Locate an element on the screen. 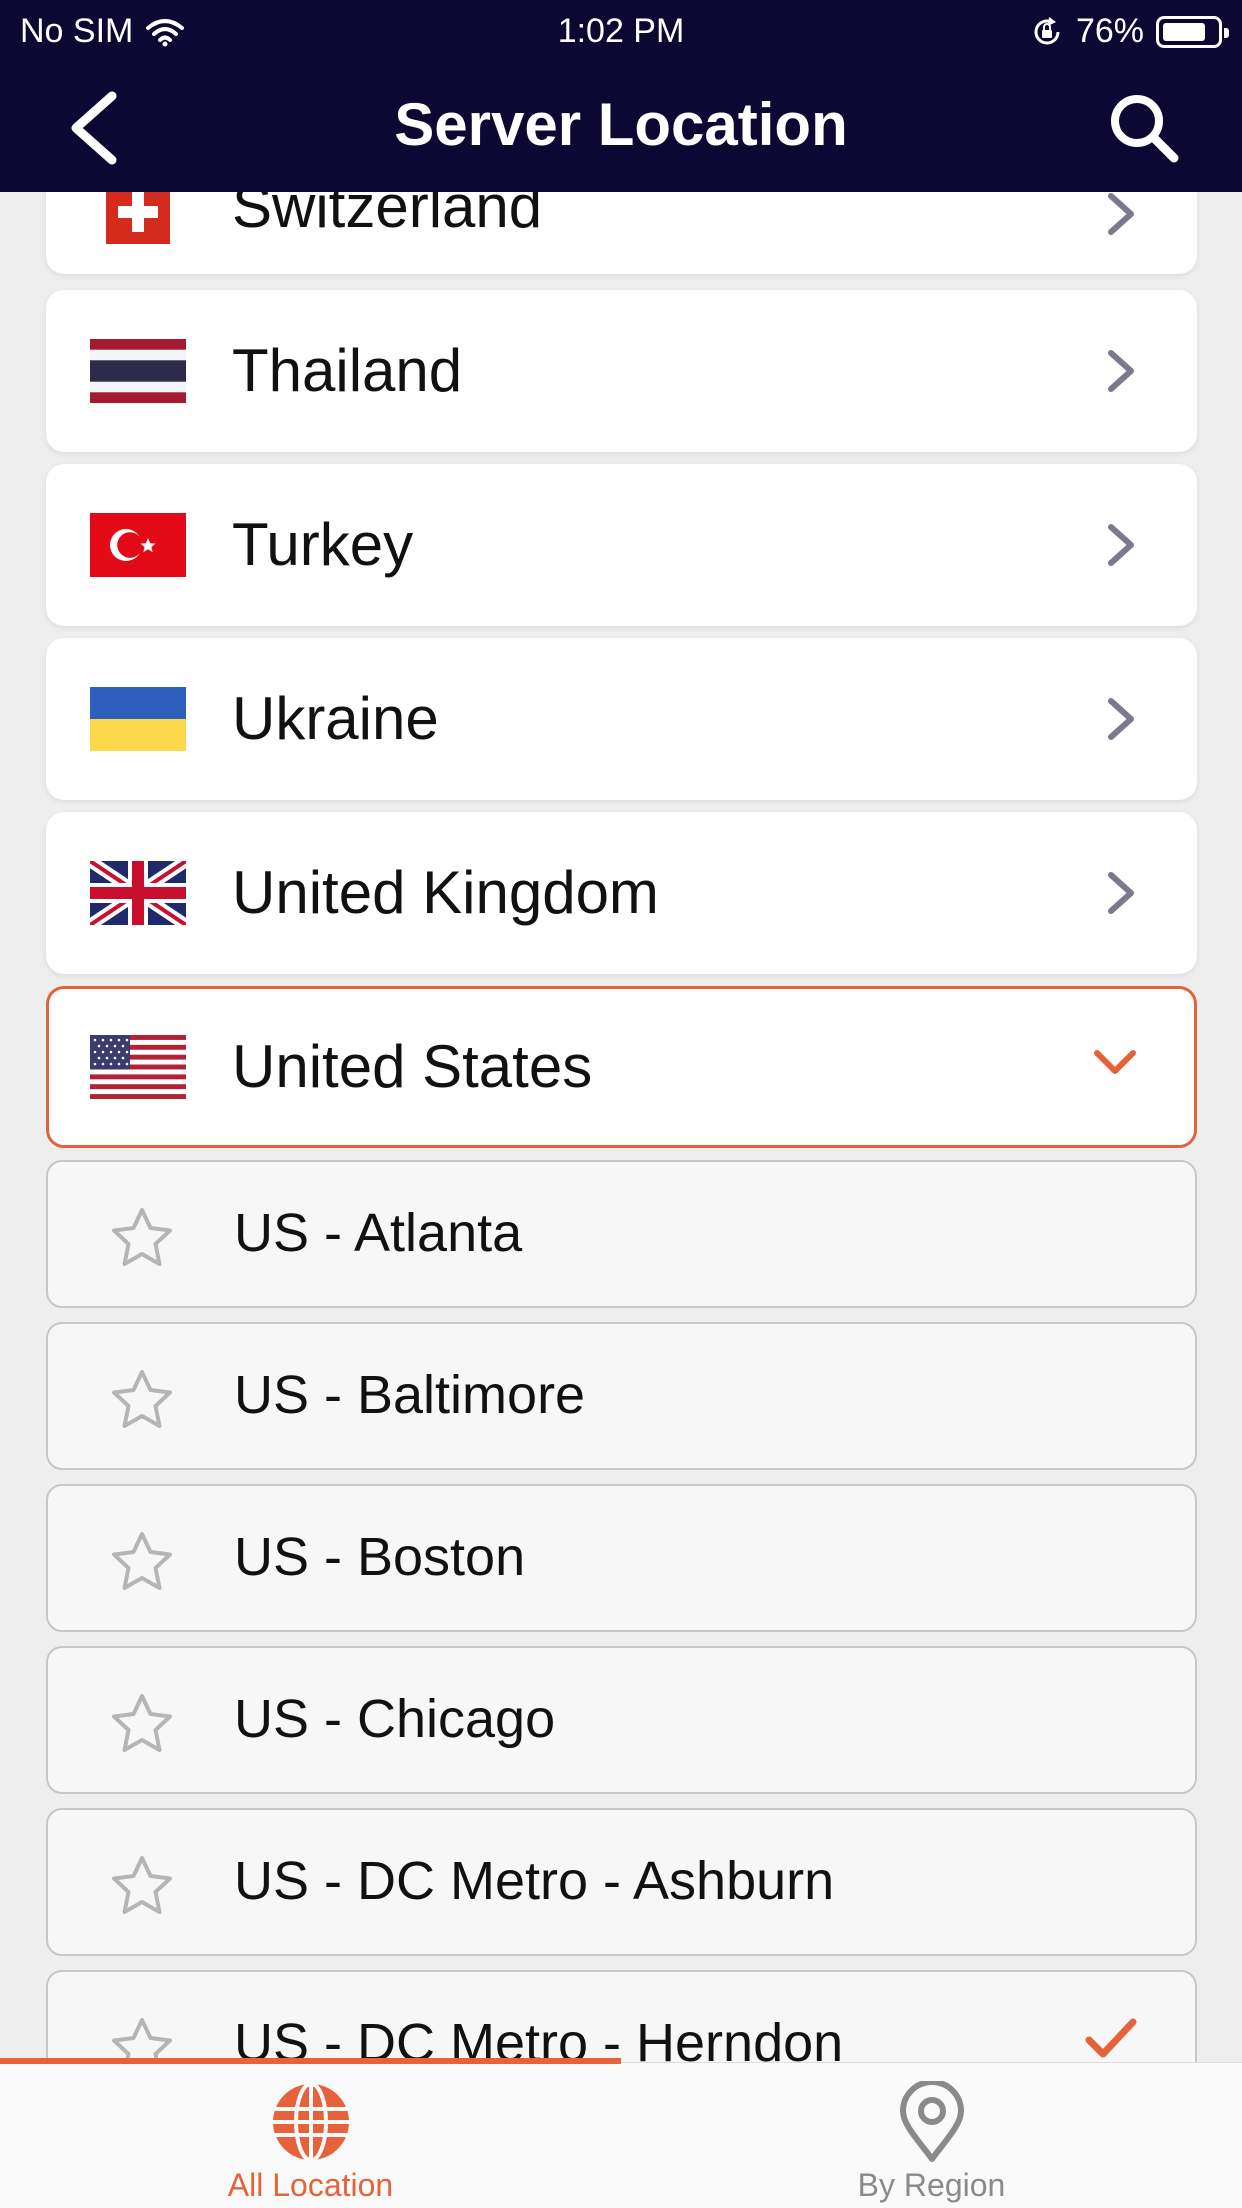 The height and width of the screenshot is (2208, 1242). country-row-thailand: Thailand is located at coordinates (621, 371).